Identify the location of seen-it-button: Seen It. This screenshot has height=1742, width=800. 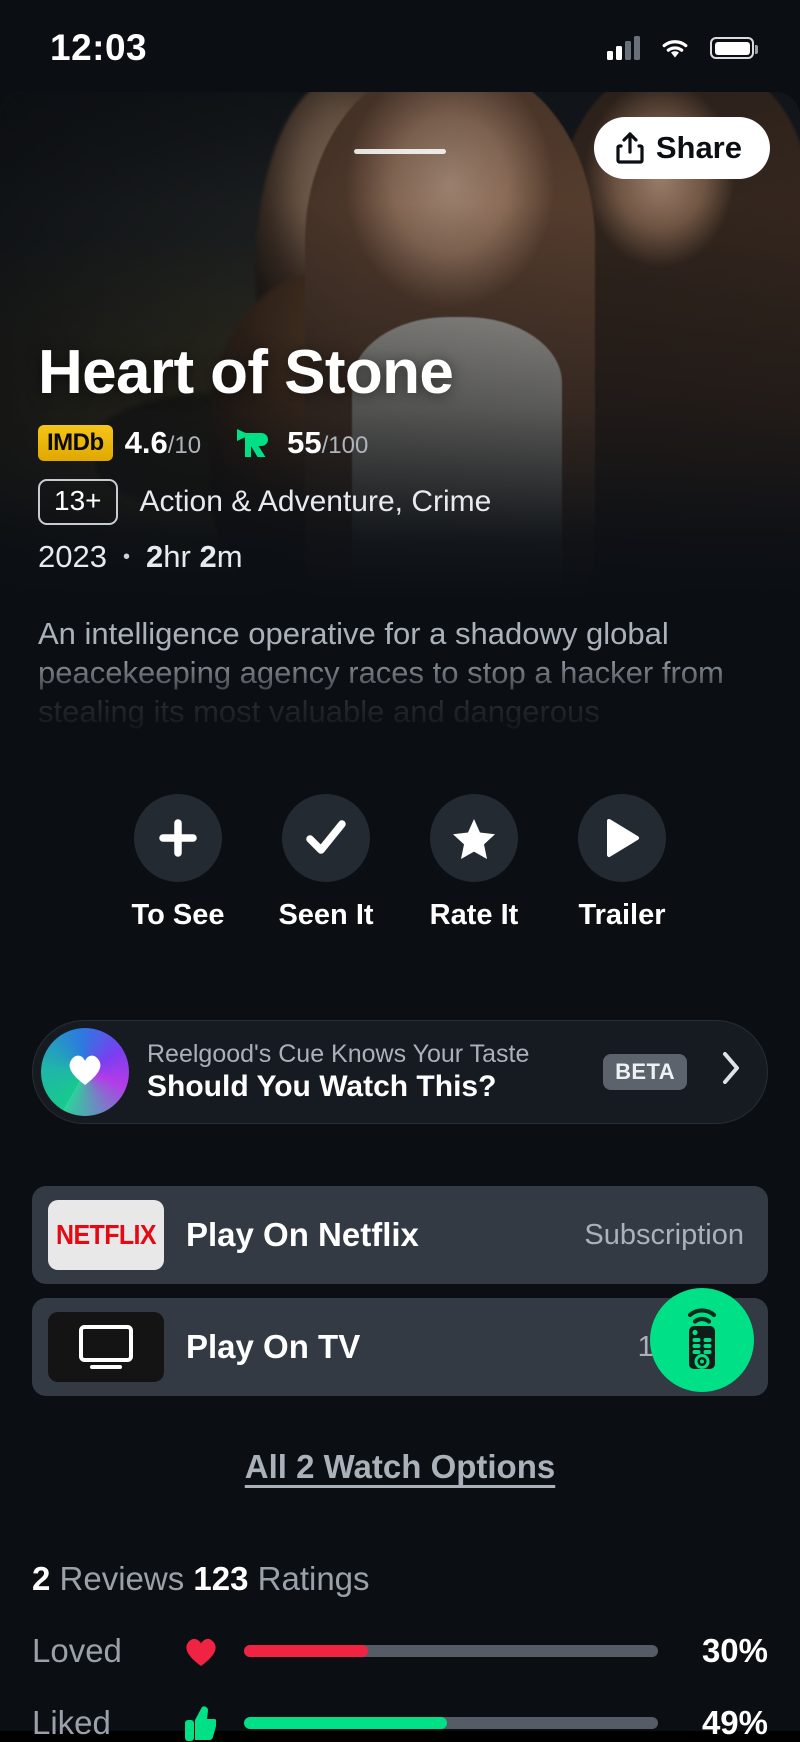
(326, 863).